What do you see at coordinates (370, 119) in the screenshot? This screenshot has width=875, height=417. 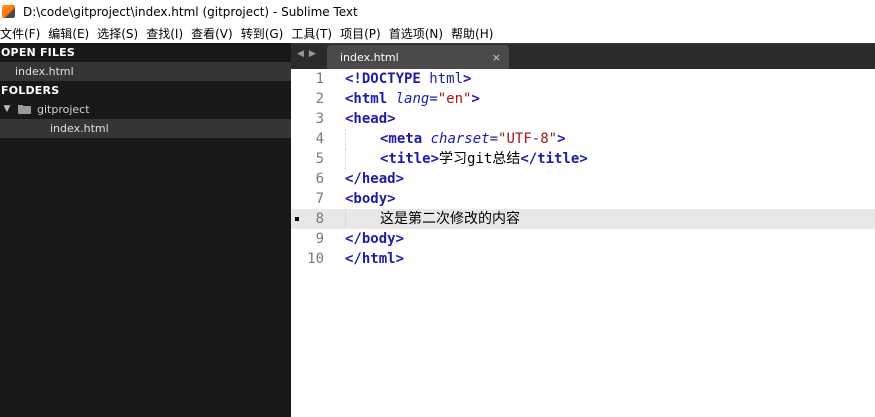 I see `code-token: <head>` at bounding box center [370, 119].